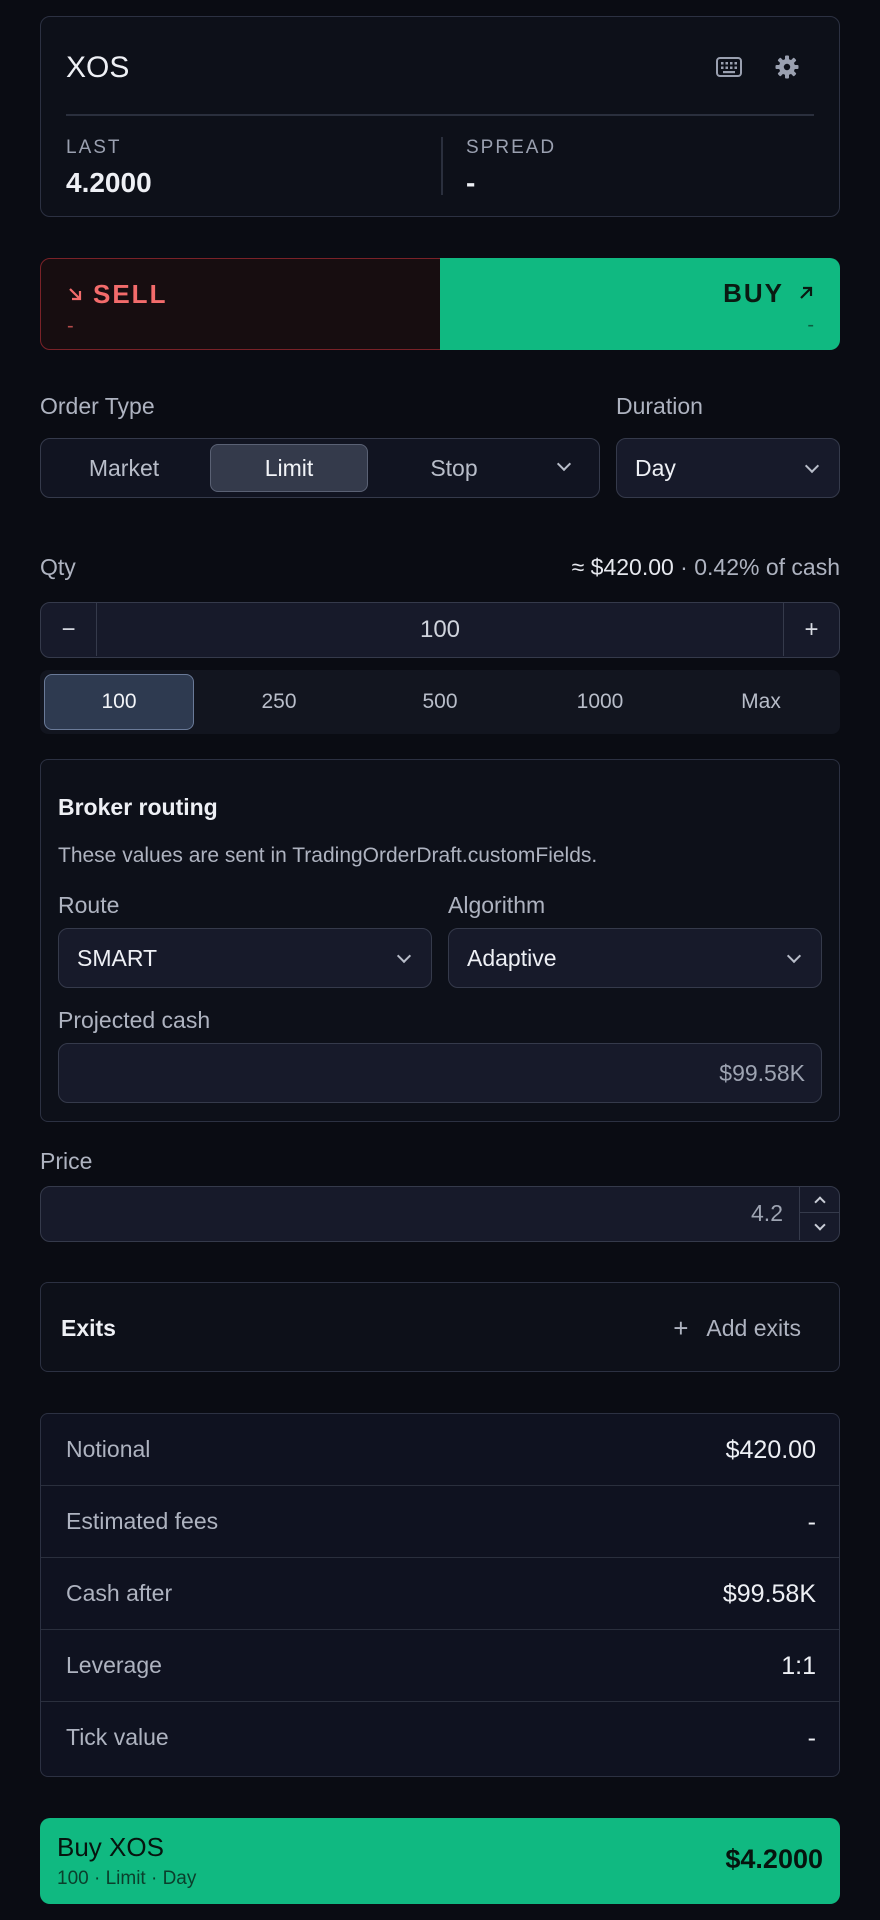  What do you see at coordinates (681, 1327) in the screenshot?
I see `plus-icon: +` at bounding box center [681, 1327].